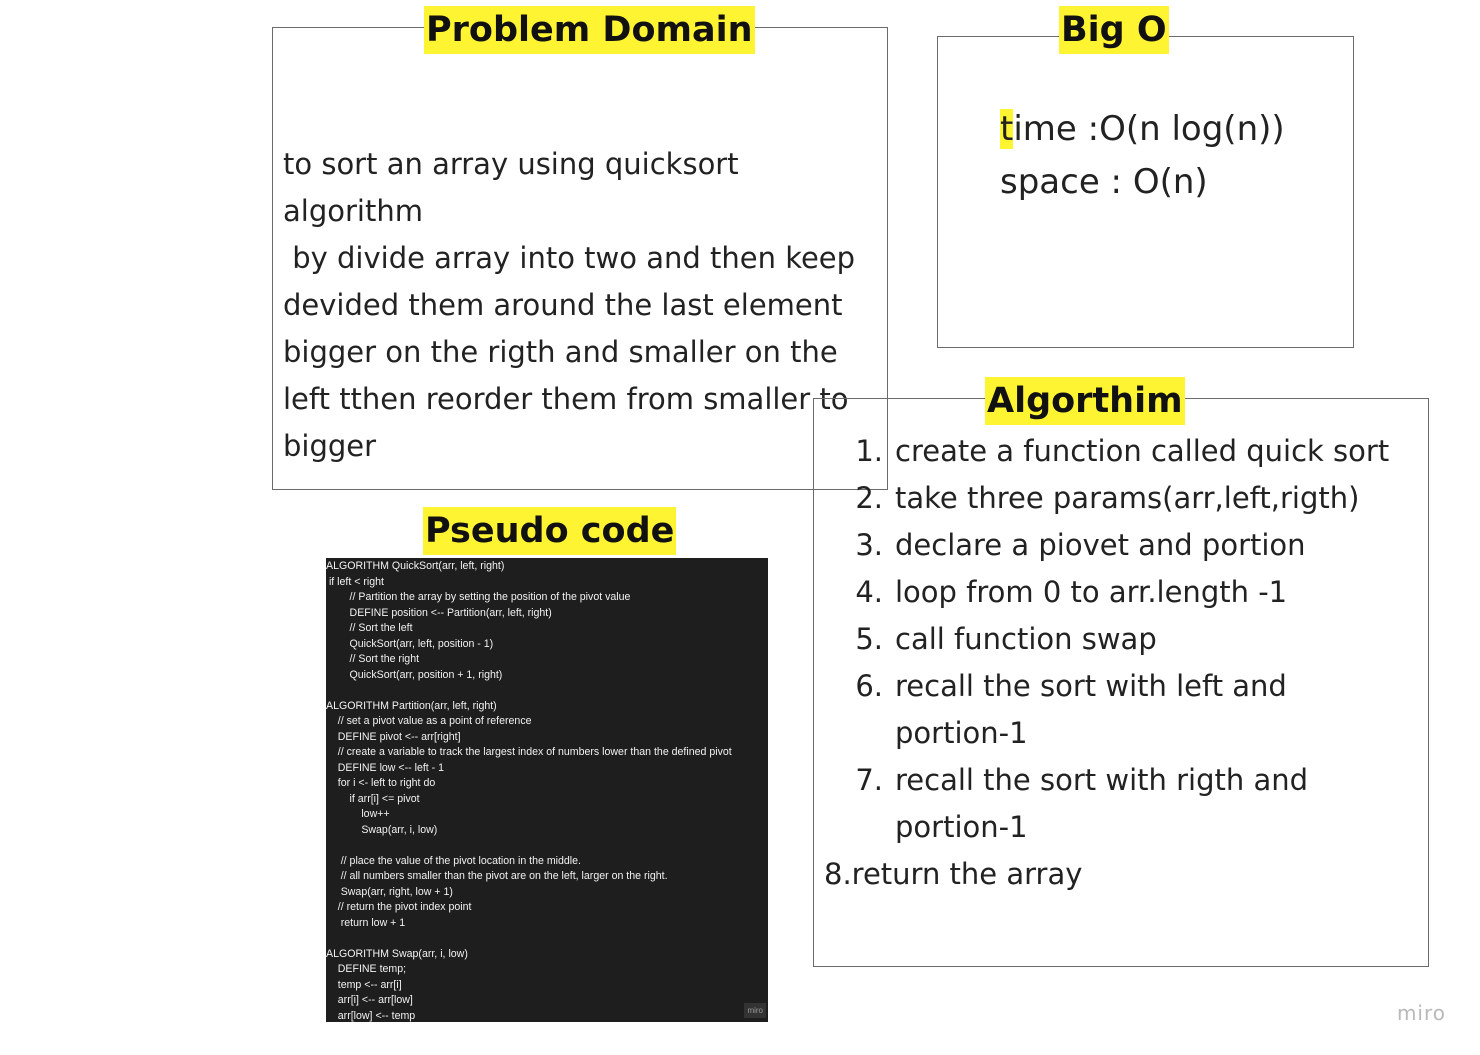  Describe the element at coordinates (1149, 129) in the screenshot. I see `time-text: ime :O(n log(n))` at that location.